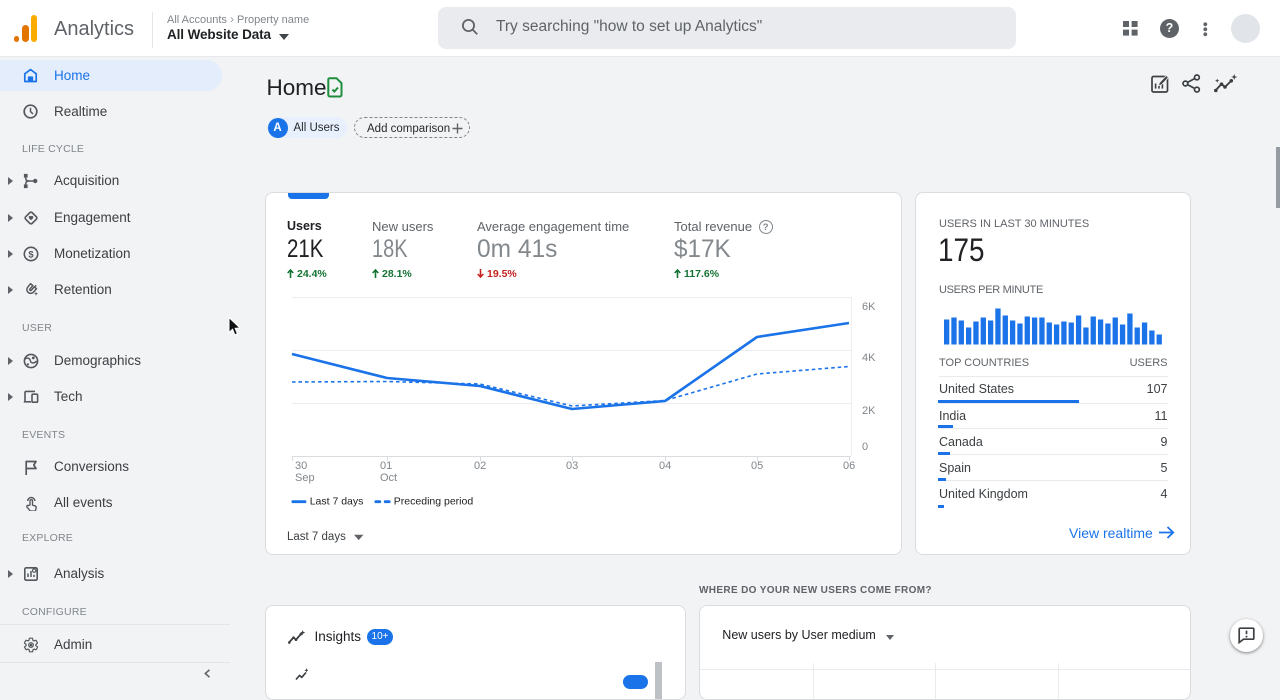  What do you see at coordinates (301, 466) in the screenshot?
I see `svg-text: 30` at bounding box center [301, 466].